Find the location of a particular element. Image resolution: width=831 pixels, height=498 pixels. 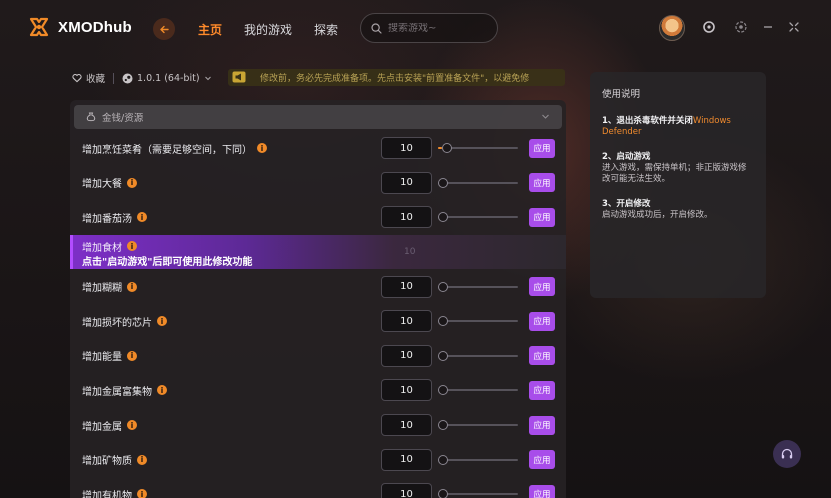

top-bar: XMODhub 主页 我的游戏 探索 is located at coordinates (415, 28).